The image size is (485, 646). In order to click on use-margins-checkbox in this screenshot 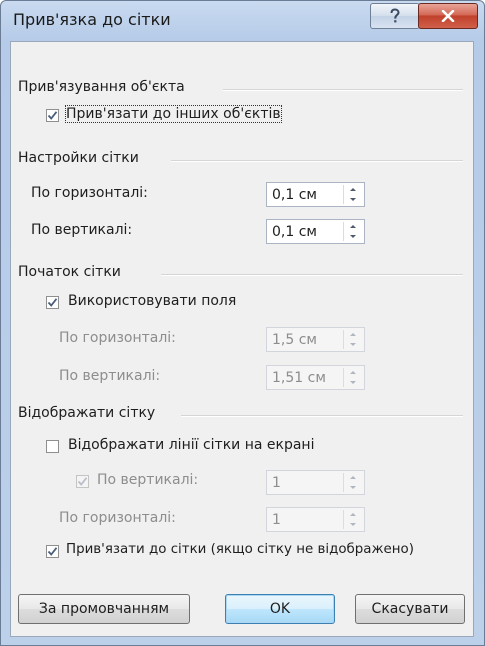, I will do `click(52, 302)`.